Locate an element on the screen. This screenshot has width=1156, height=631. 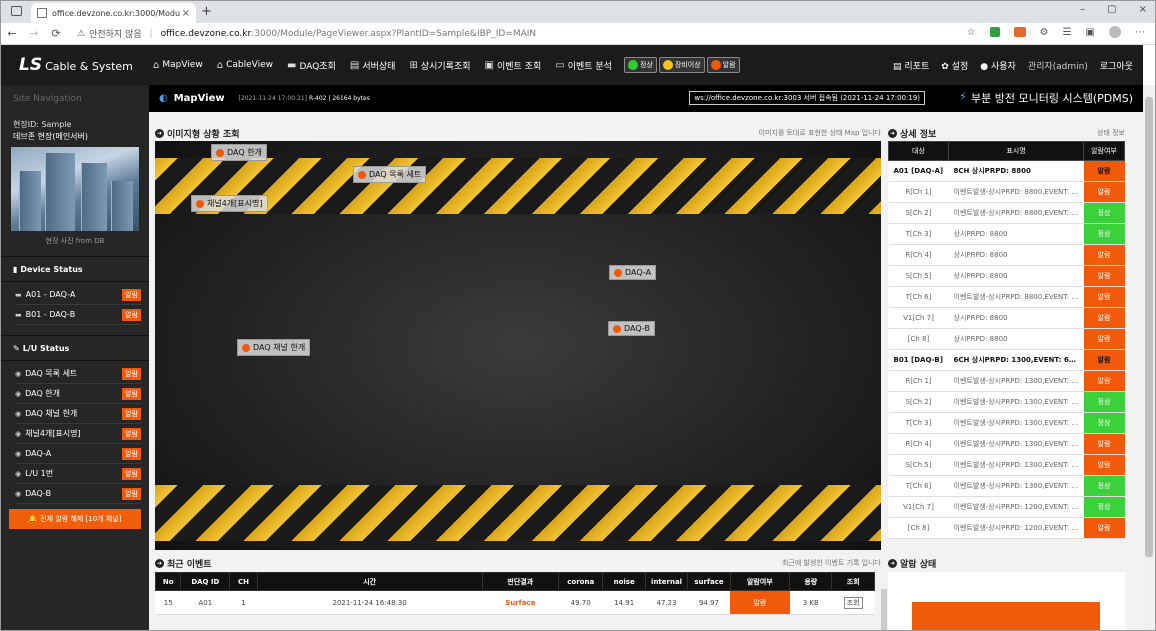
sidebar-item-lu: ◉ DAQ 채널 한개 알람 is located at coordinates (78, 414).